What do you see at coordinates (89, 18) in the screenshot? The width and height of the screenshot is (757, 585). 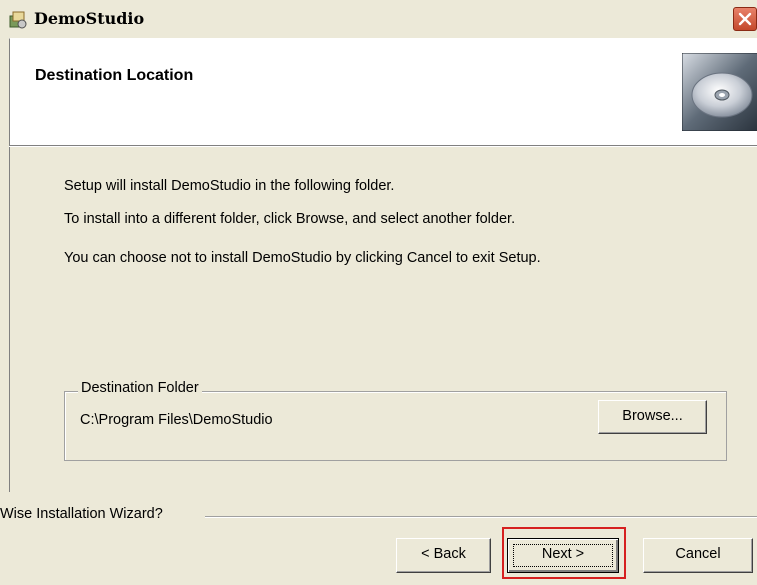 I see `window-title: DemoStudio` at bounding box center [89, 18].